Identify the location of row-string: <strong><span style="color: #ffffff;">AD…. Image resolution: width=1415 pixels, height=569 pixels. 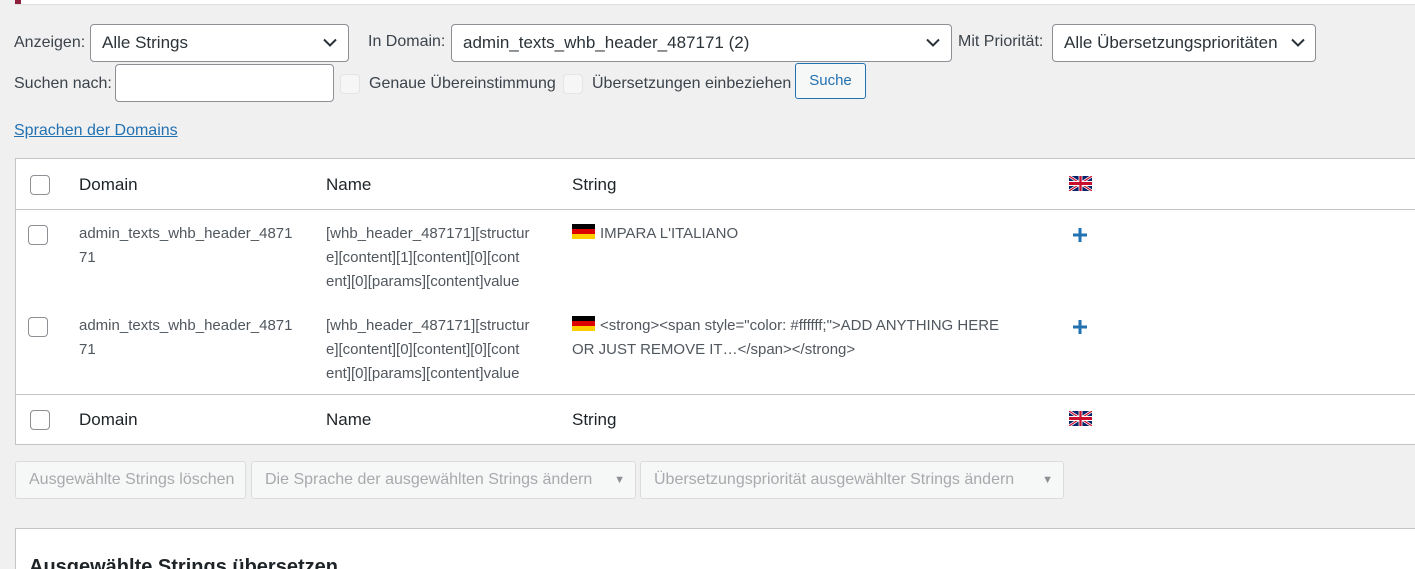
(786, 337).